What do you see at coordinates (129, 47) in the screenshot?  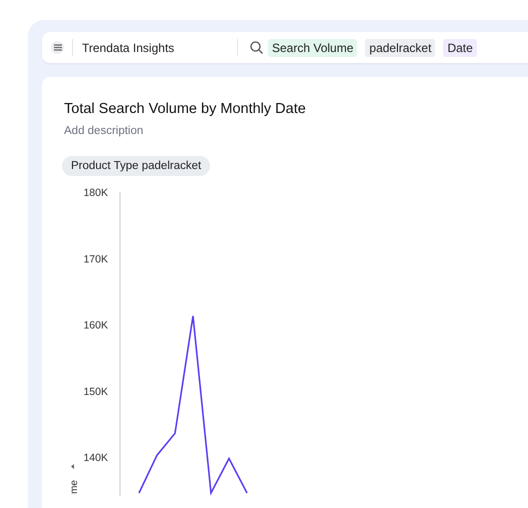 I see `app-title: Trendata Insights` at bounding box center [129, 47].